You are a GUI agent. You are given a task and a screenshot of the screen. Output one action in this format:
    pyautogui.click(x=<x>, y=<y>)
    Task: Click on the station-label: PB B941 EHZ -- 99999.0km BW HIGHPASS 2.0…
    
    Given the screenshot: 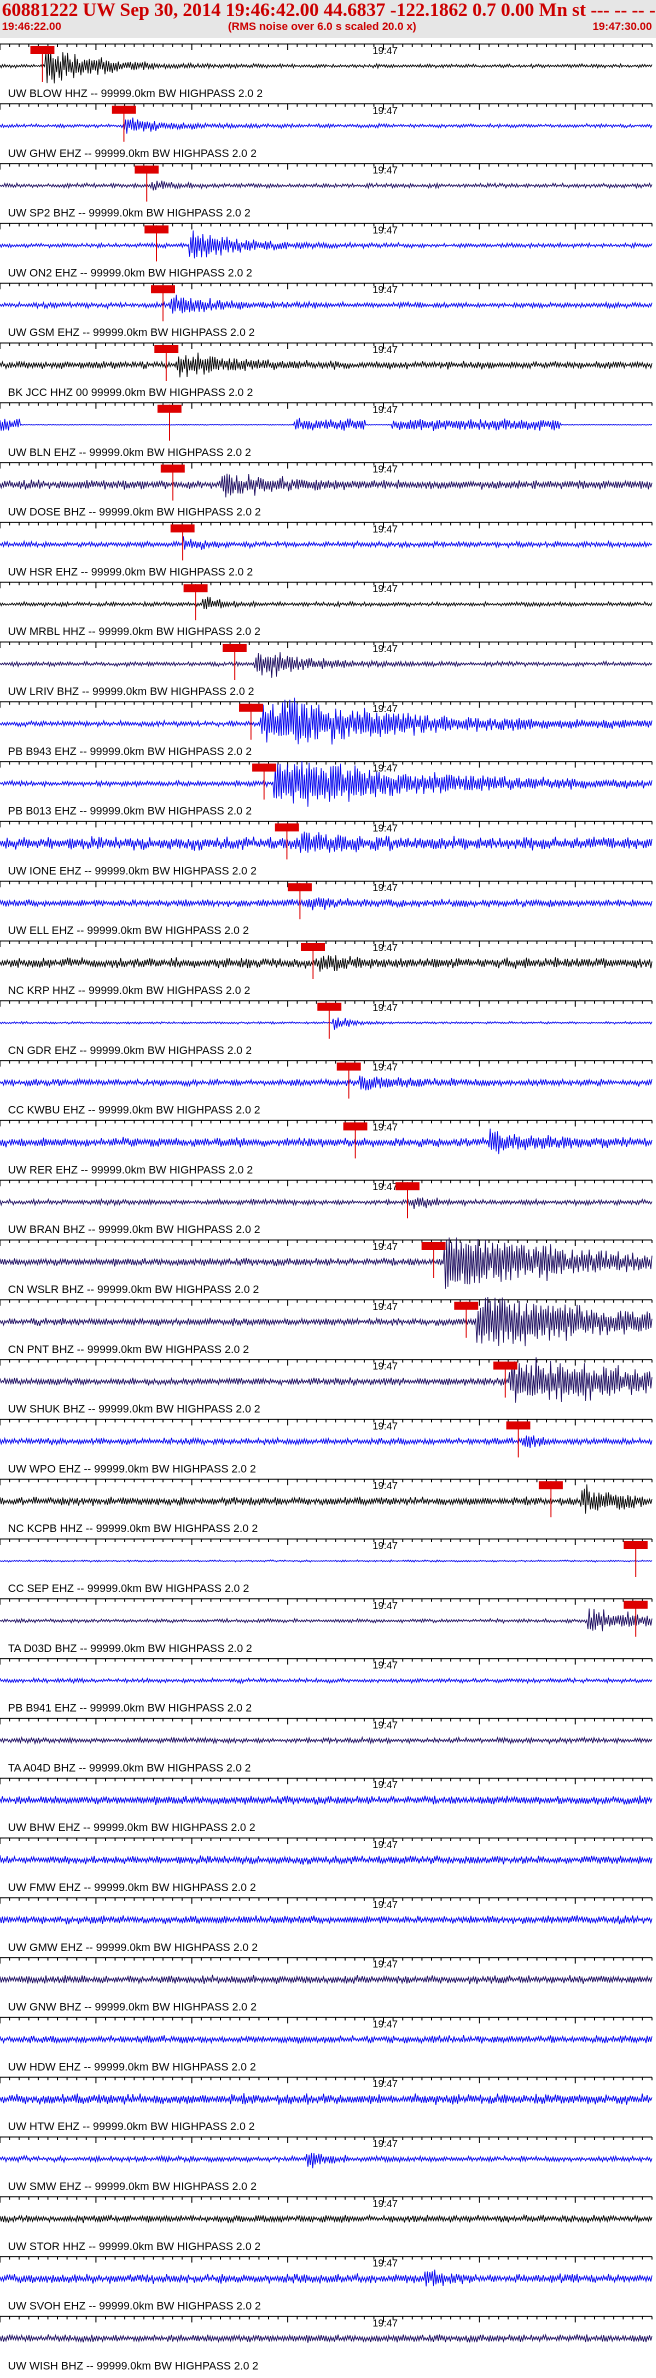 What is the action you would take?
    pyautogui.click(x=130, y=1709)
    